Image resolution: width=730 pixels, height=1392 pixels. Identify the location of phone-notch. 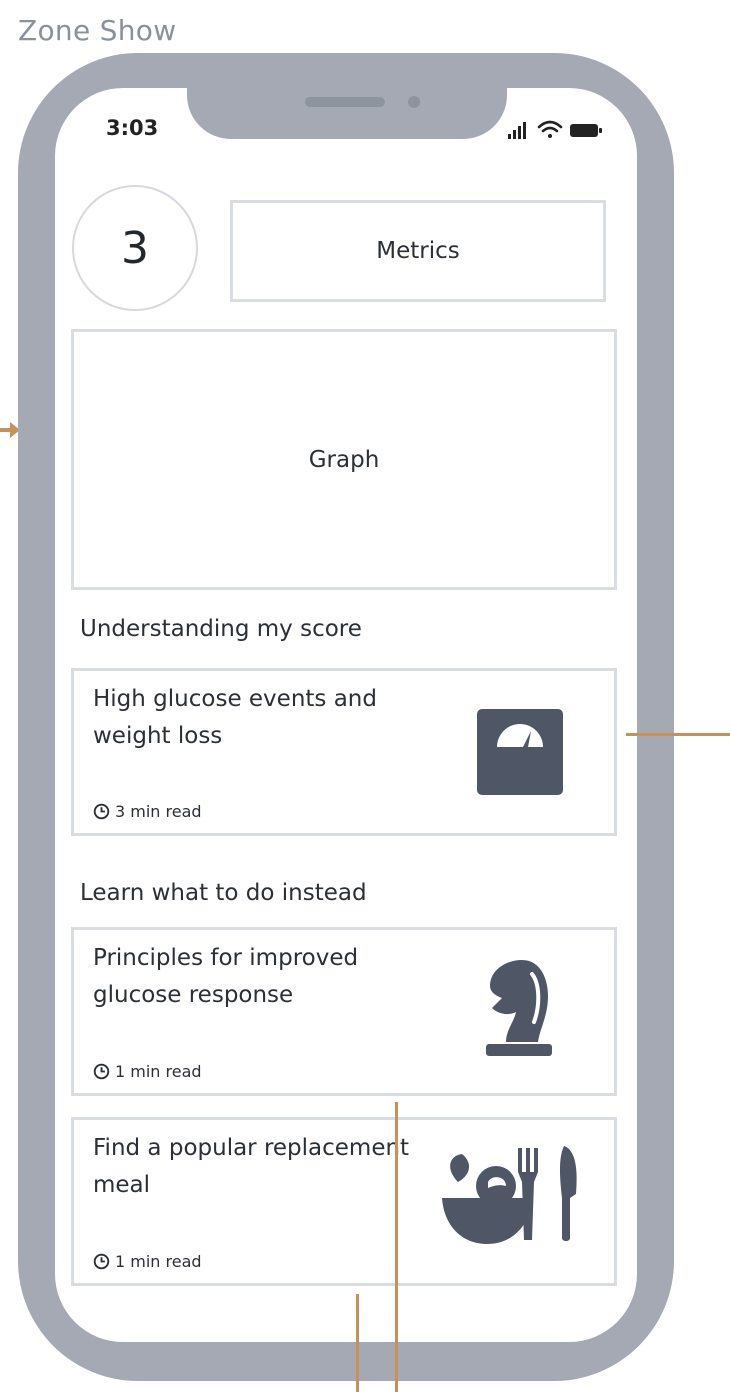
(347, 96).